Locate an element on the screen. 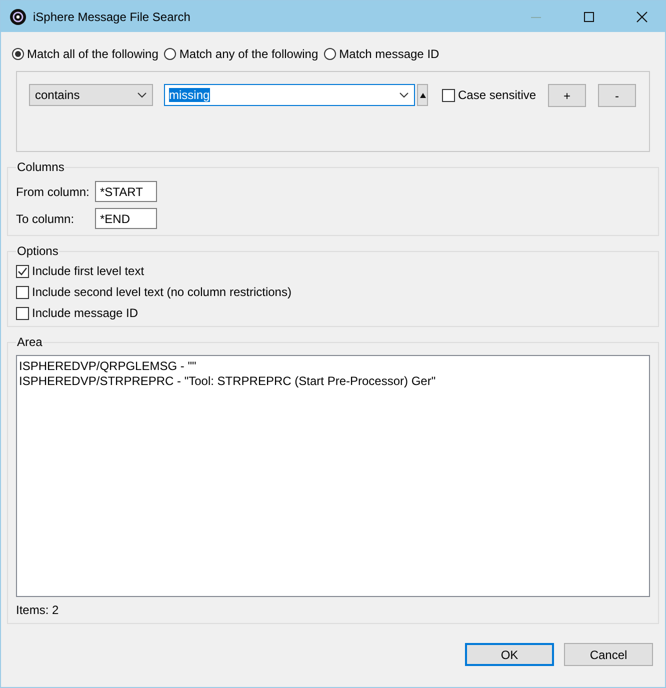 The height and width of the screenshot is (688, 666). close-icon is located at coordinates (642, 16).